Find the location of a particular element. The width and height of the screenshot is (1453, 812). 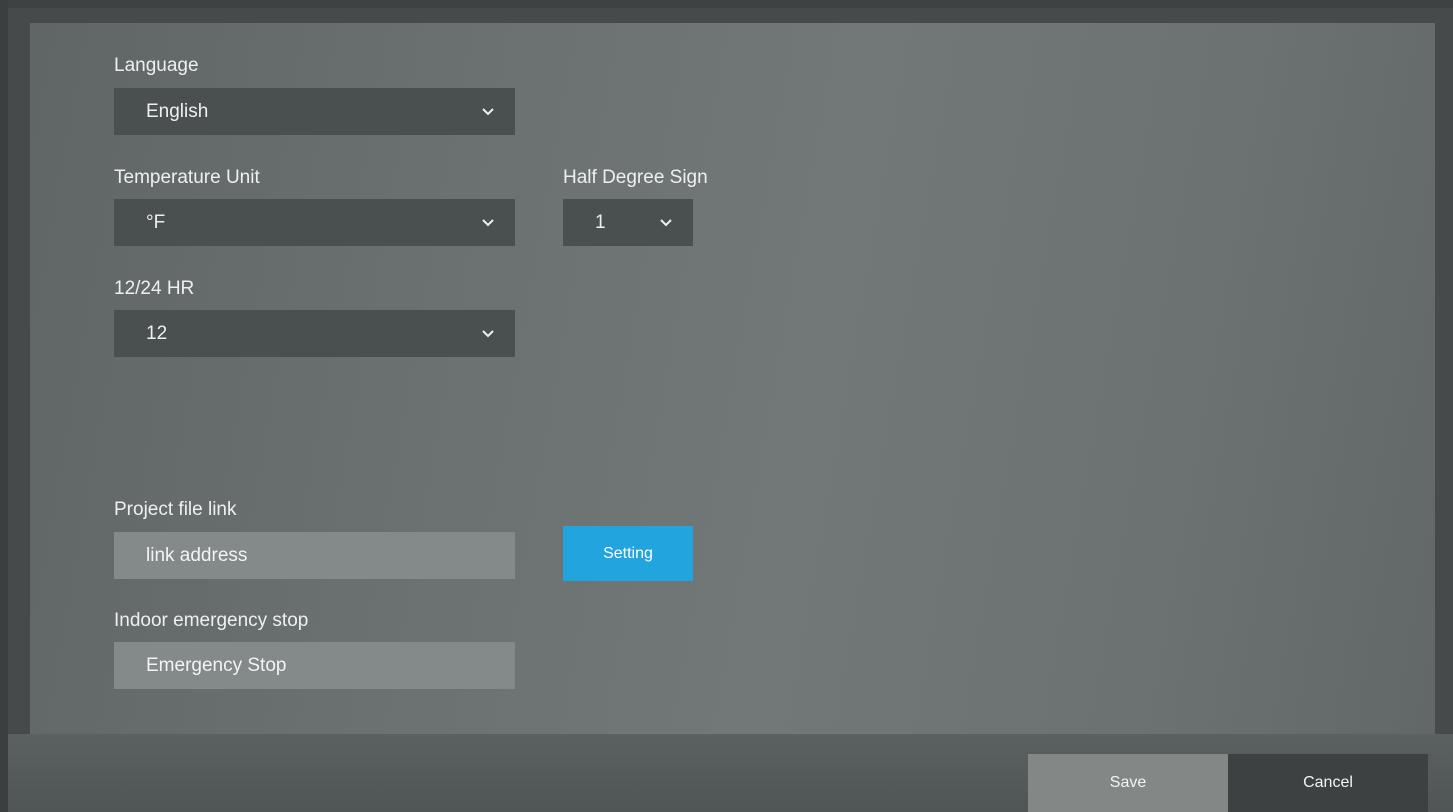

indoor-emergency-stop-input: Emergency Stop is located at coordinates (314, 665).